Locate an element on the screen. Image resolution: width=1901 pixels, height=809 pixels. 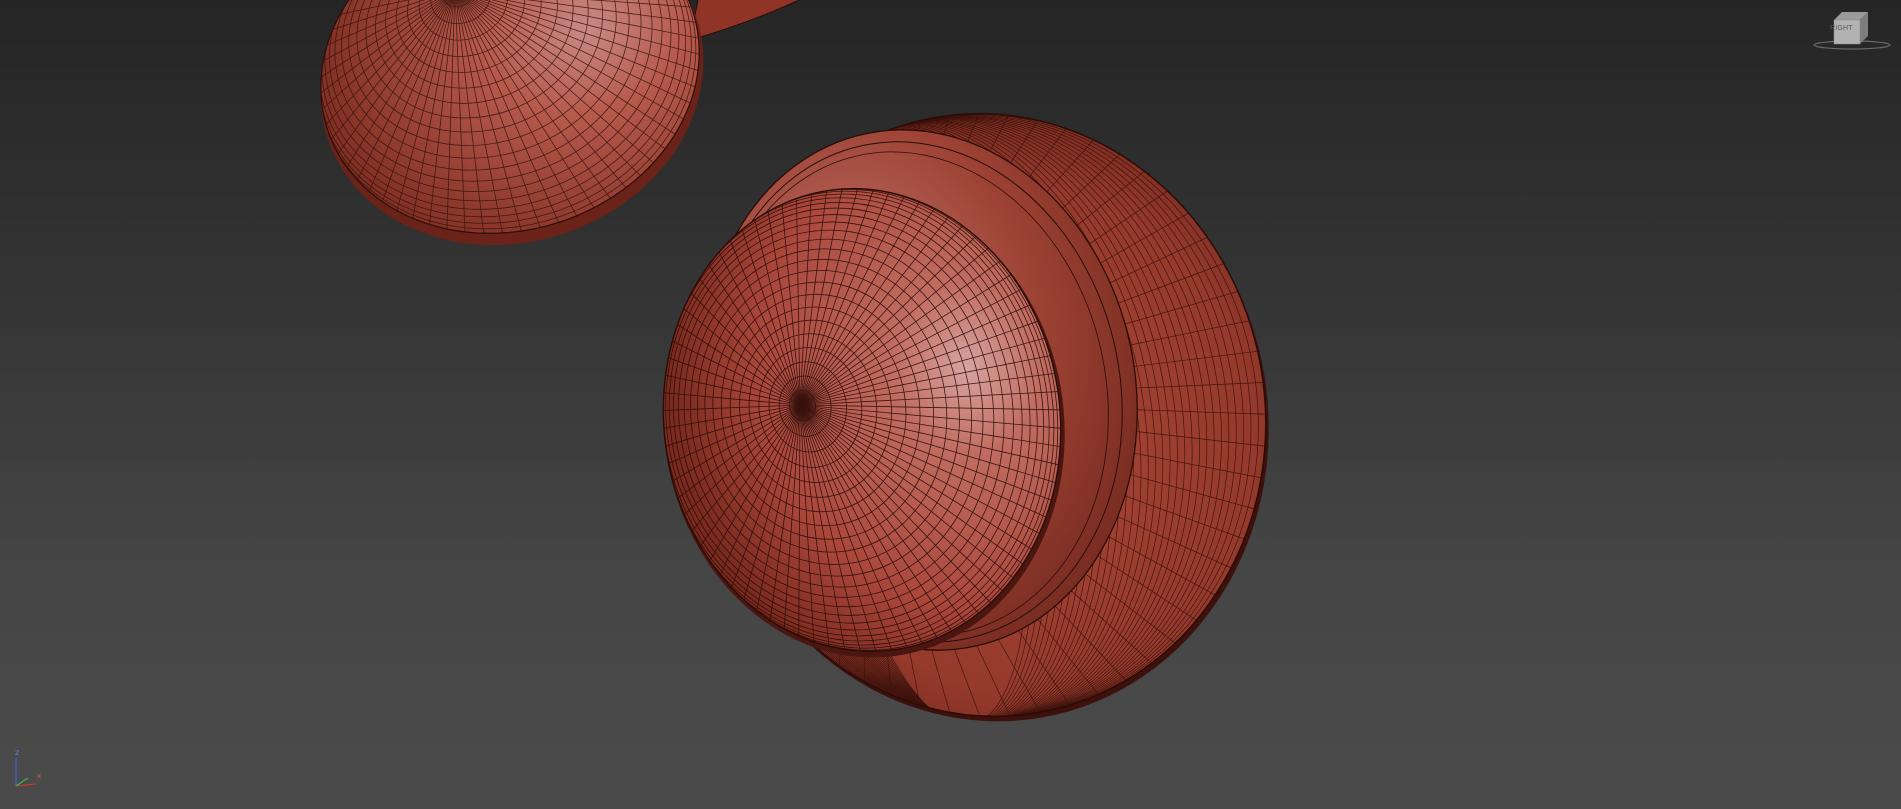
top-disk-mesh is located at coordinates (511, 147).